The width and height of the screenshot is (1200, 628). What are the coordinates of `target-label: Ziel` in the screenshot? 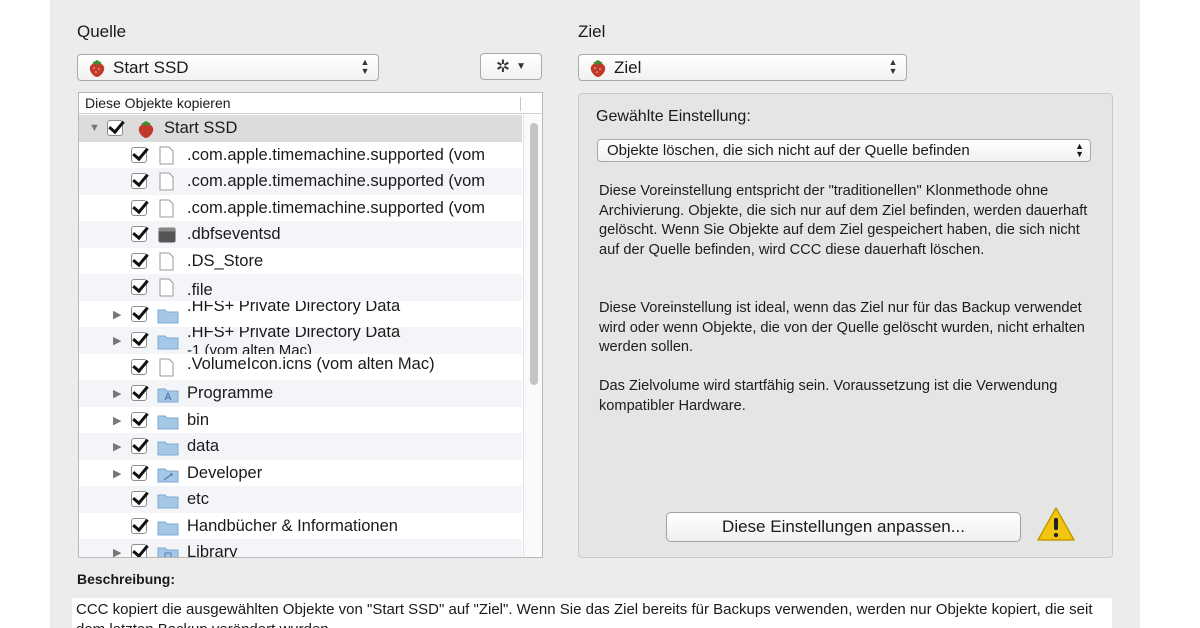 It's located at (592, 31).